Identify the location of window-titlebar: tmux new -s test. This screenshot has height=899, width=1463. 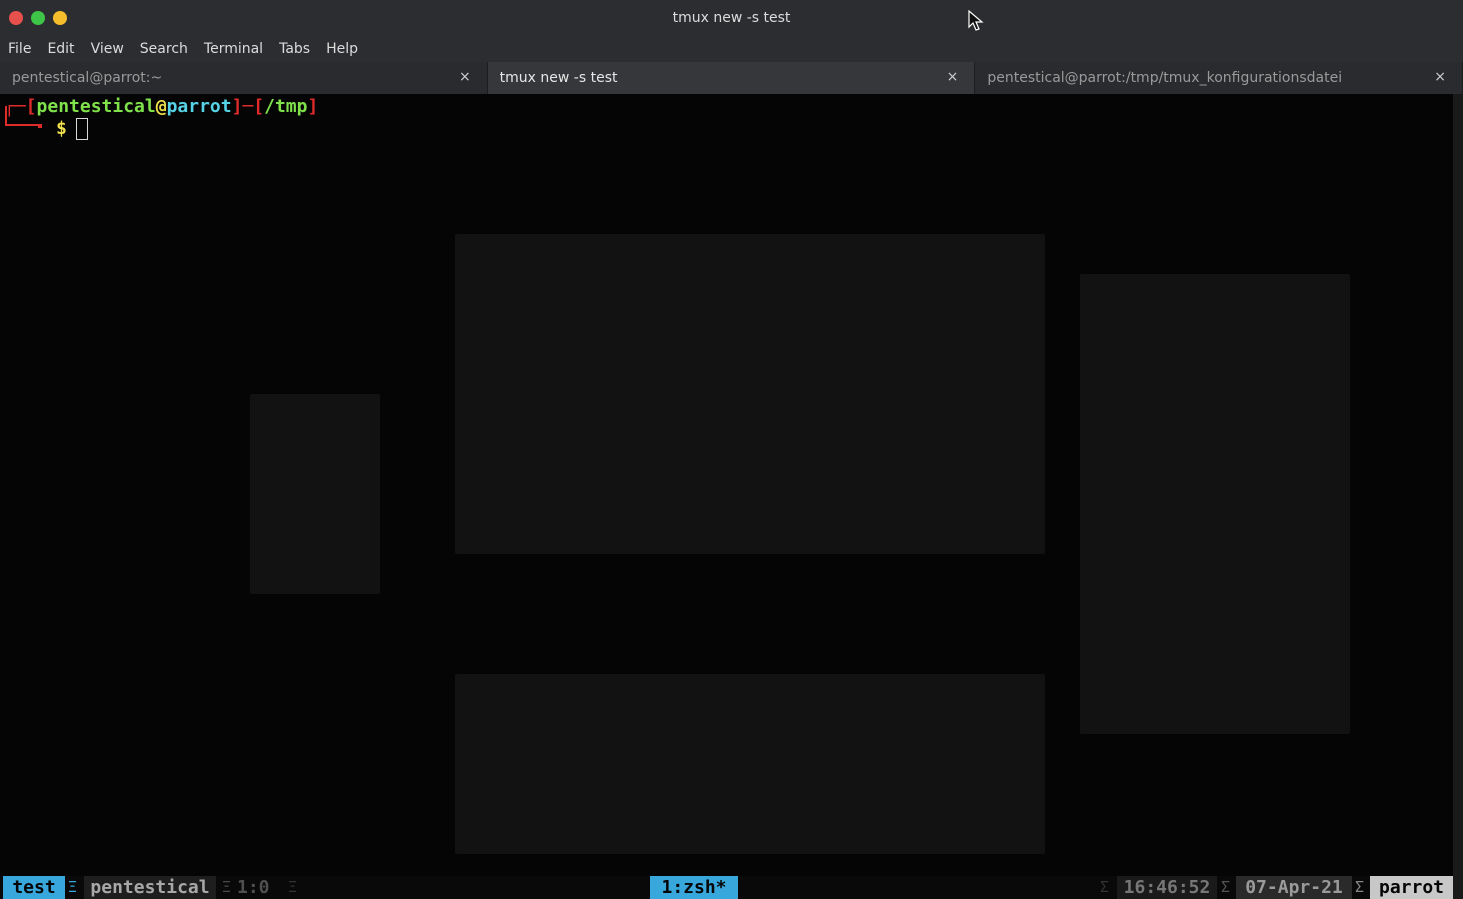
(731, 18).